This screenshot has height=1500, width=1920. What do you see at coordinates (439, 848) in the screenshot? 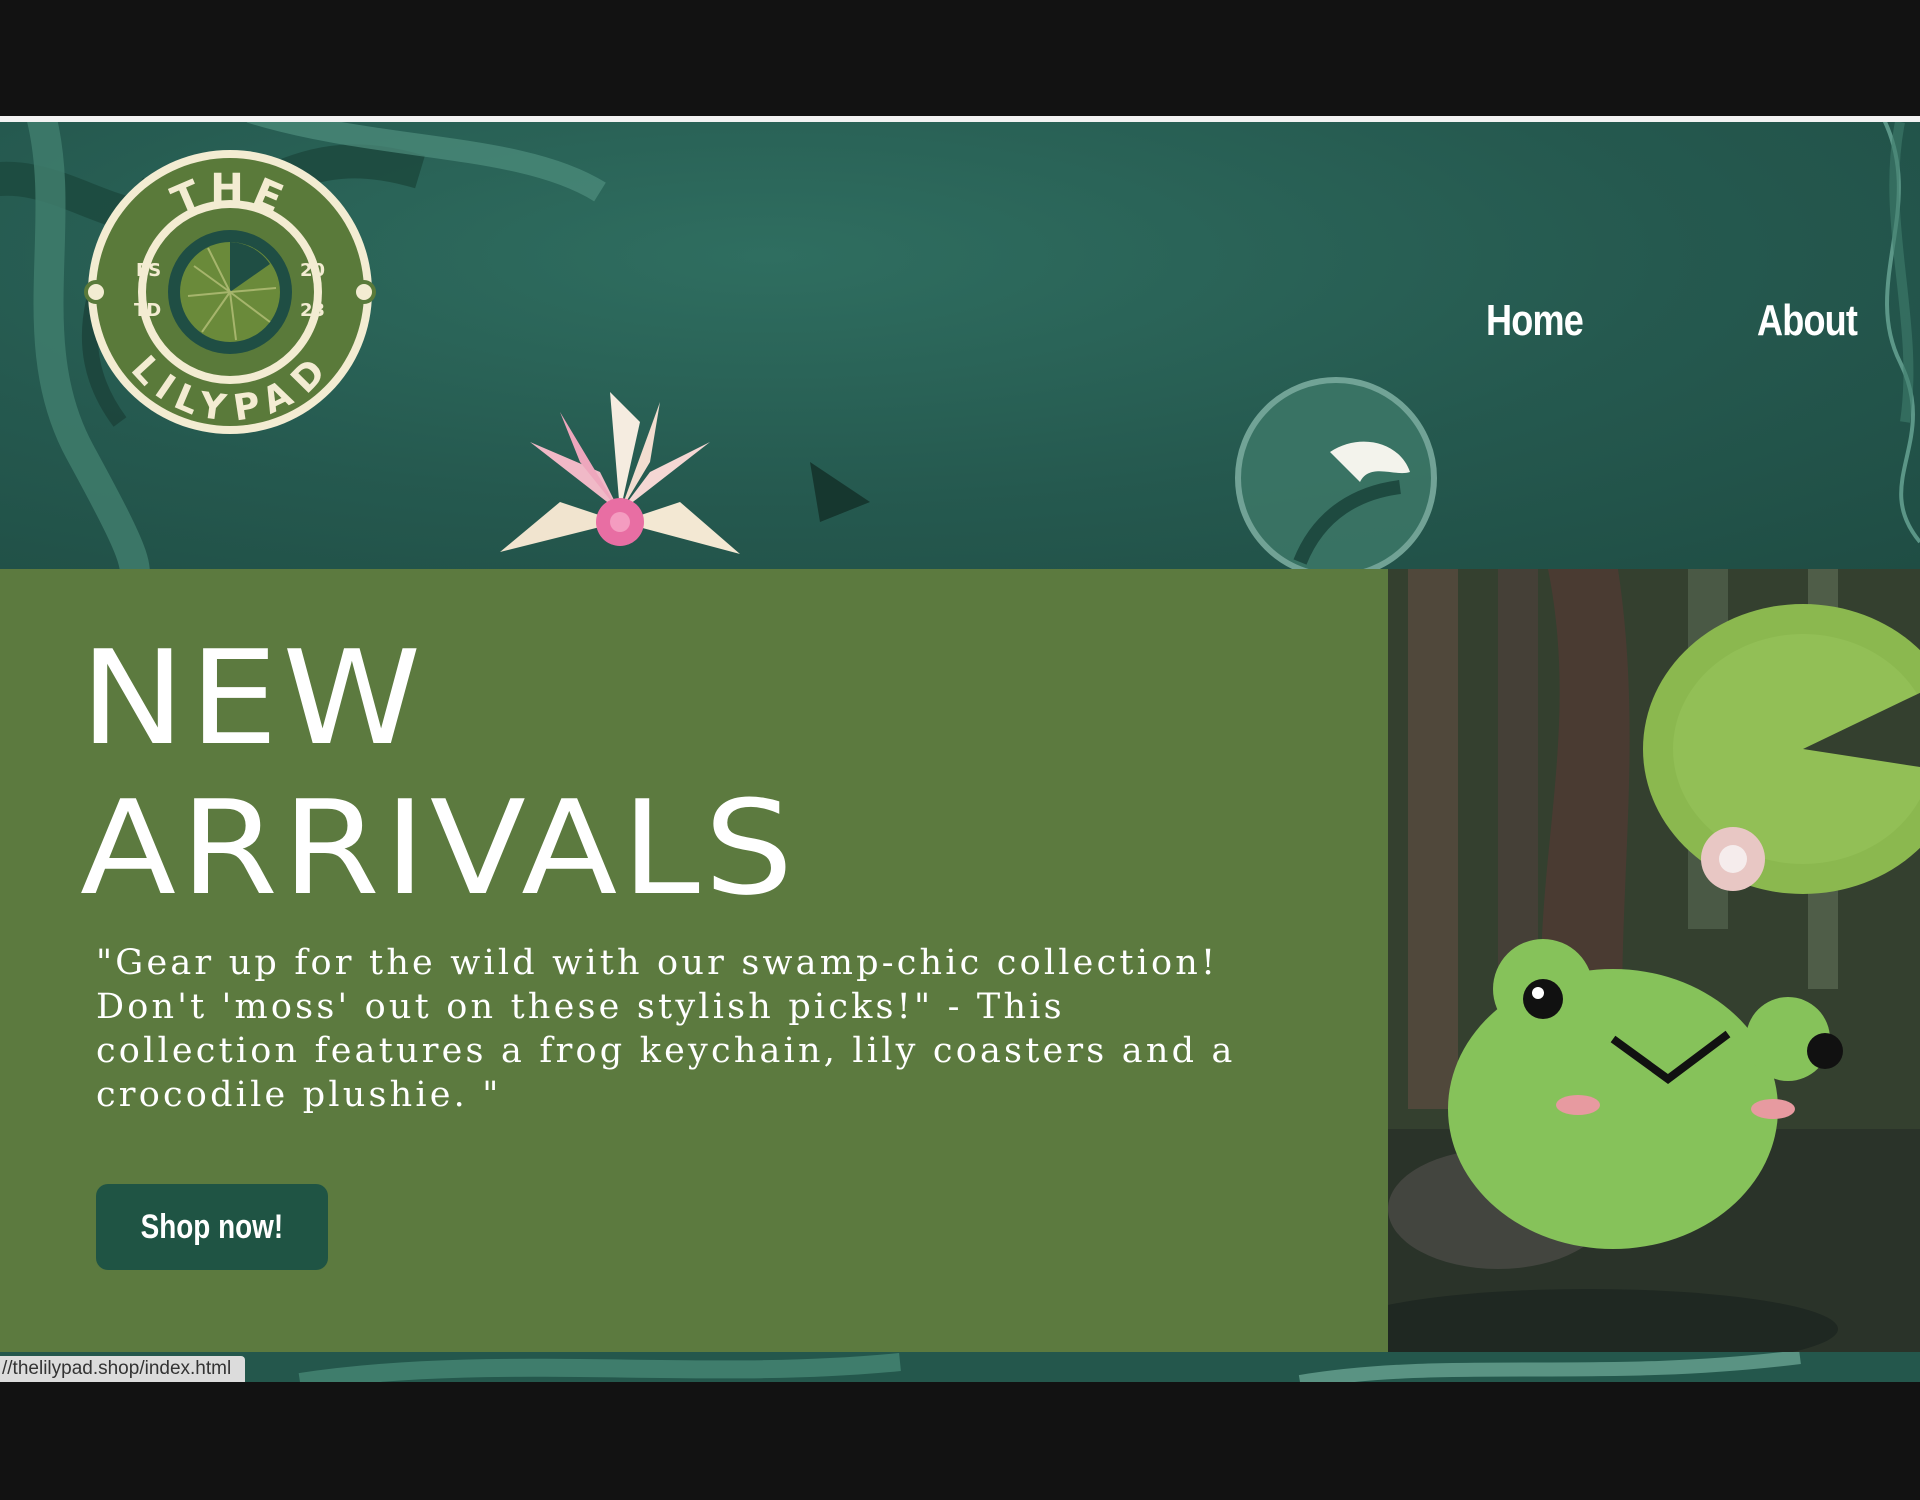
I see `hero-title-line2: ARRIVALS` at bounding box center [439, 848].